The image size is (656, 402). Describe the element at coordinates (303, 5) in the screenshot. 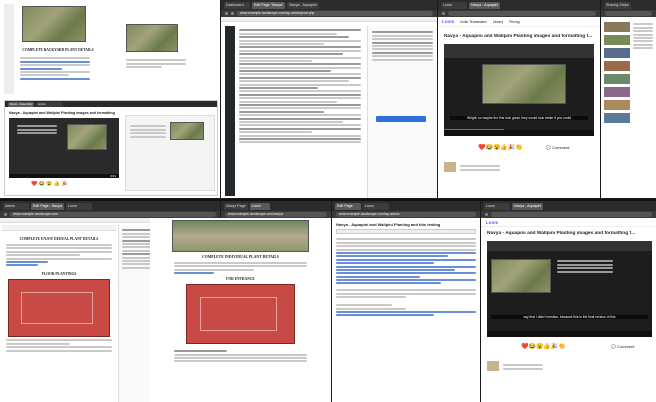

I see `tab-navya: Navya - Aquapini` at that location.